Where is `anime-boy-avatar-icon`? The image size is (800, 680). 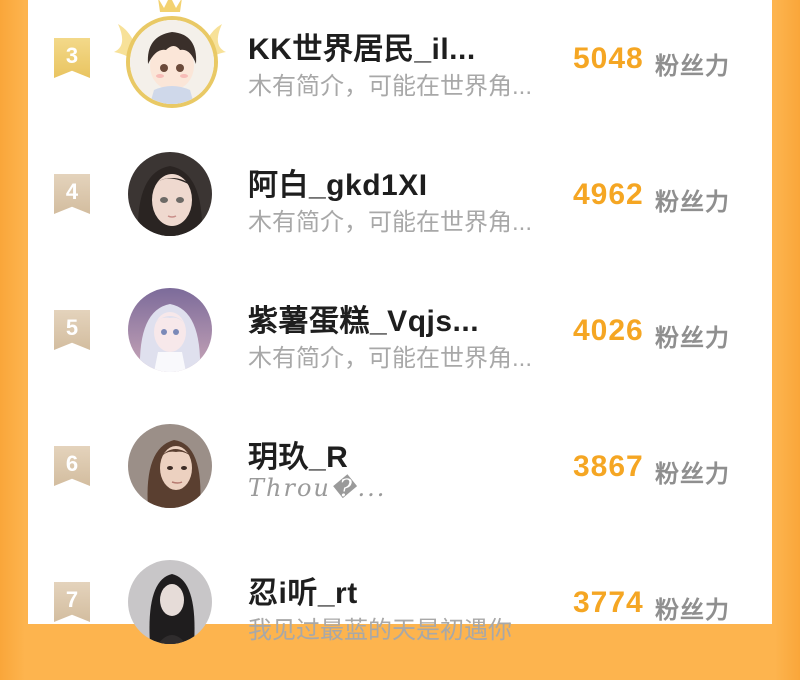 anime-boy-avatar-icon is located at coordinates (172, 62).